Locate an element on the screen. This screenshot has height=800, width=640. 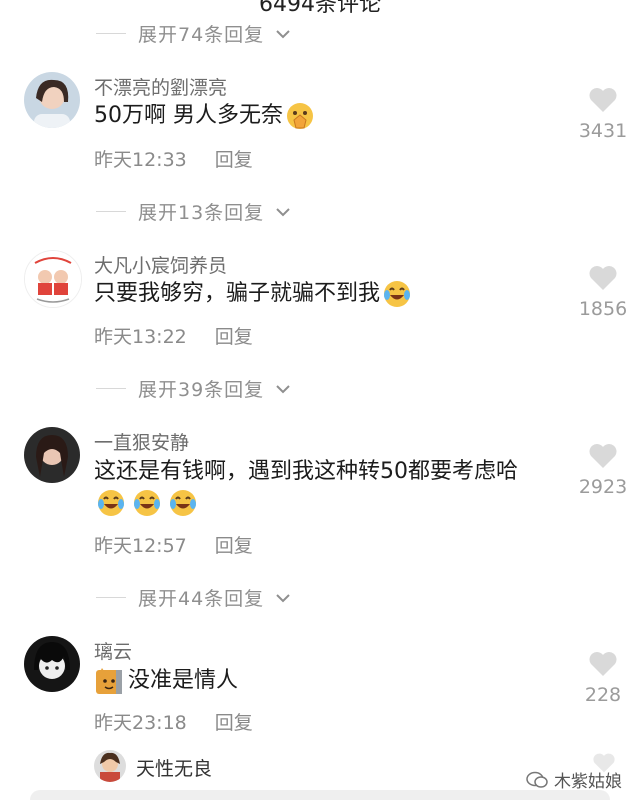
expand-replies-label: 展开44条回复 is located at coordinates (201, 599).